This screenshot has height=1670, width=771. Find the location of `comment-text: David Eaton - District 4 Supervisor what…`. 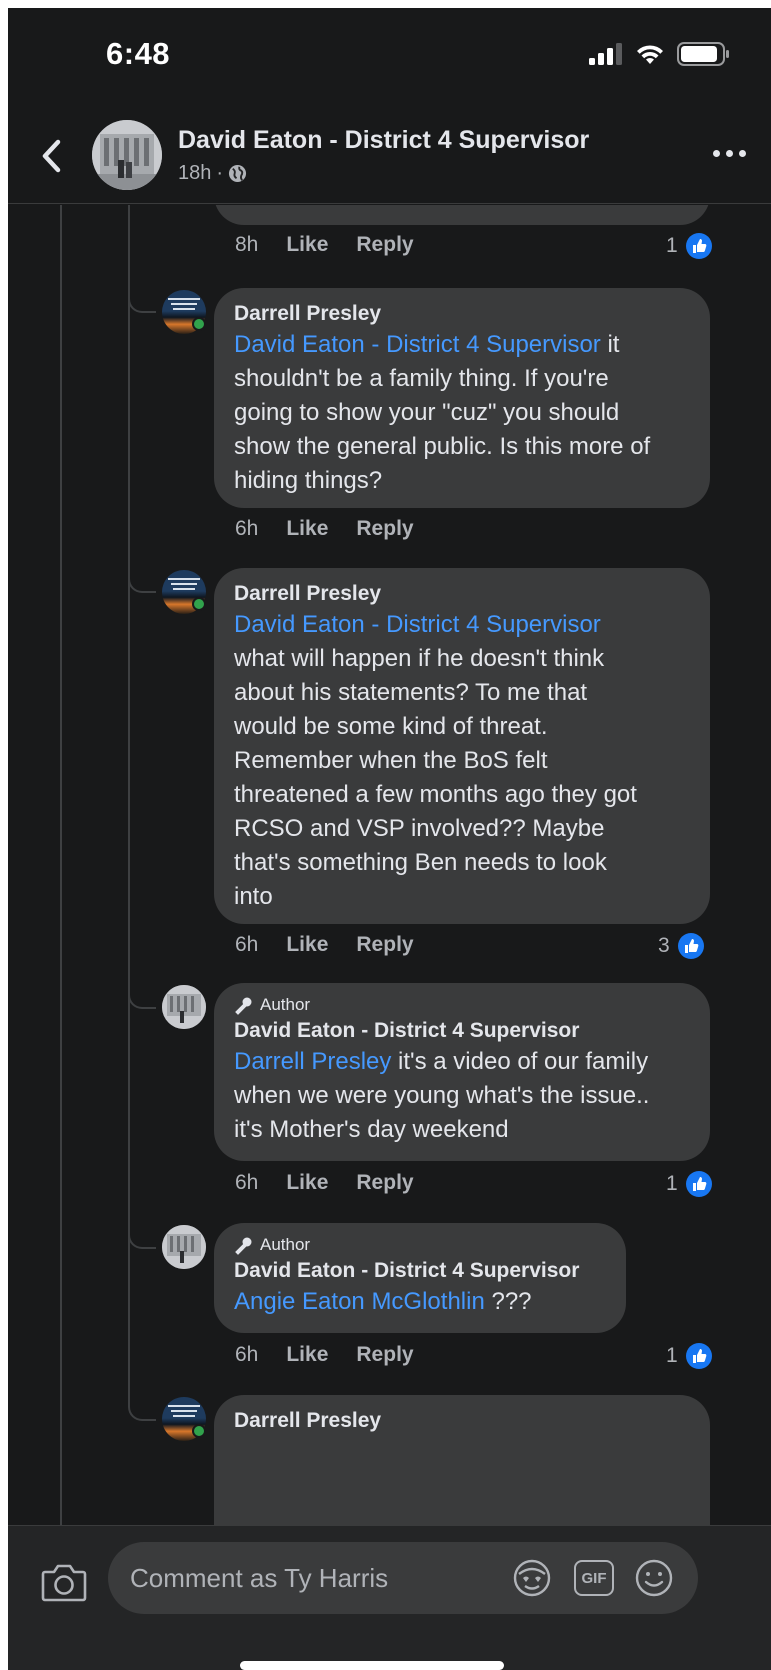

comment-text: David Eaton - District 4 Supervisor what… is located at coordinates (462, 761).